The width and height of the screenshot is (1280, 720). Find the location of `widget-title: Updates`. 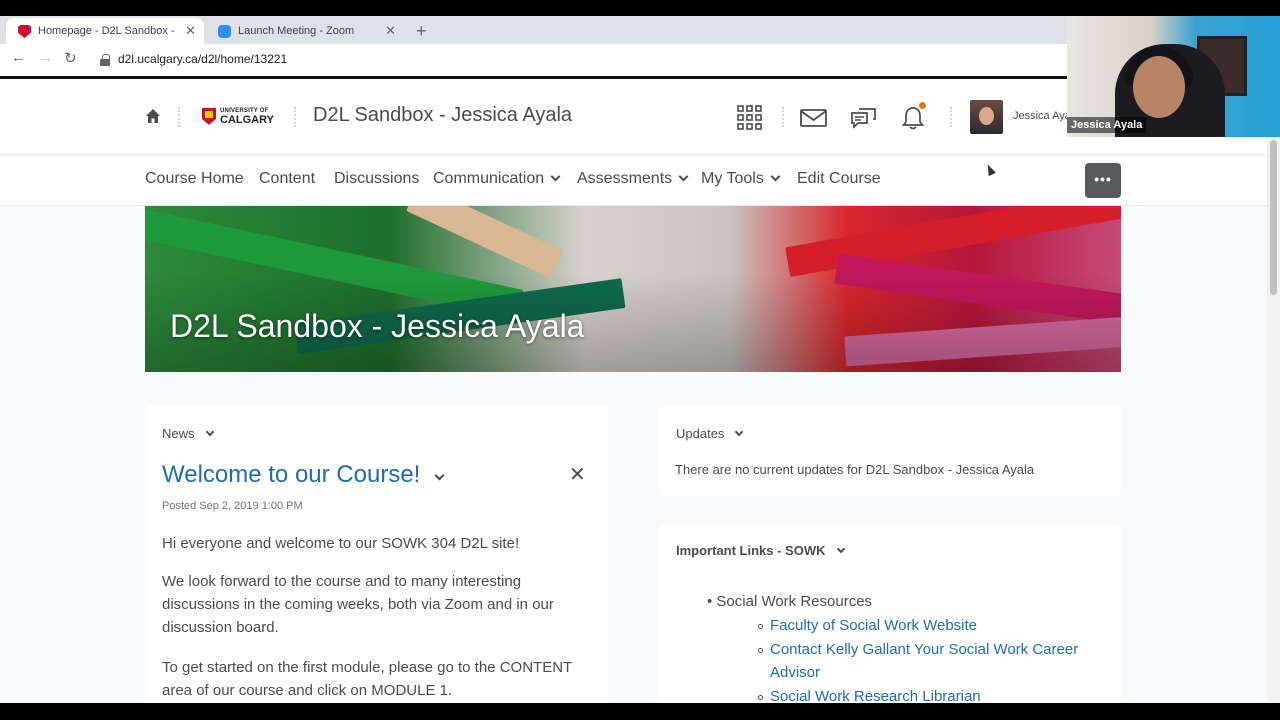

widget-title: Updates is located at coordinates (700, 433).